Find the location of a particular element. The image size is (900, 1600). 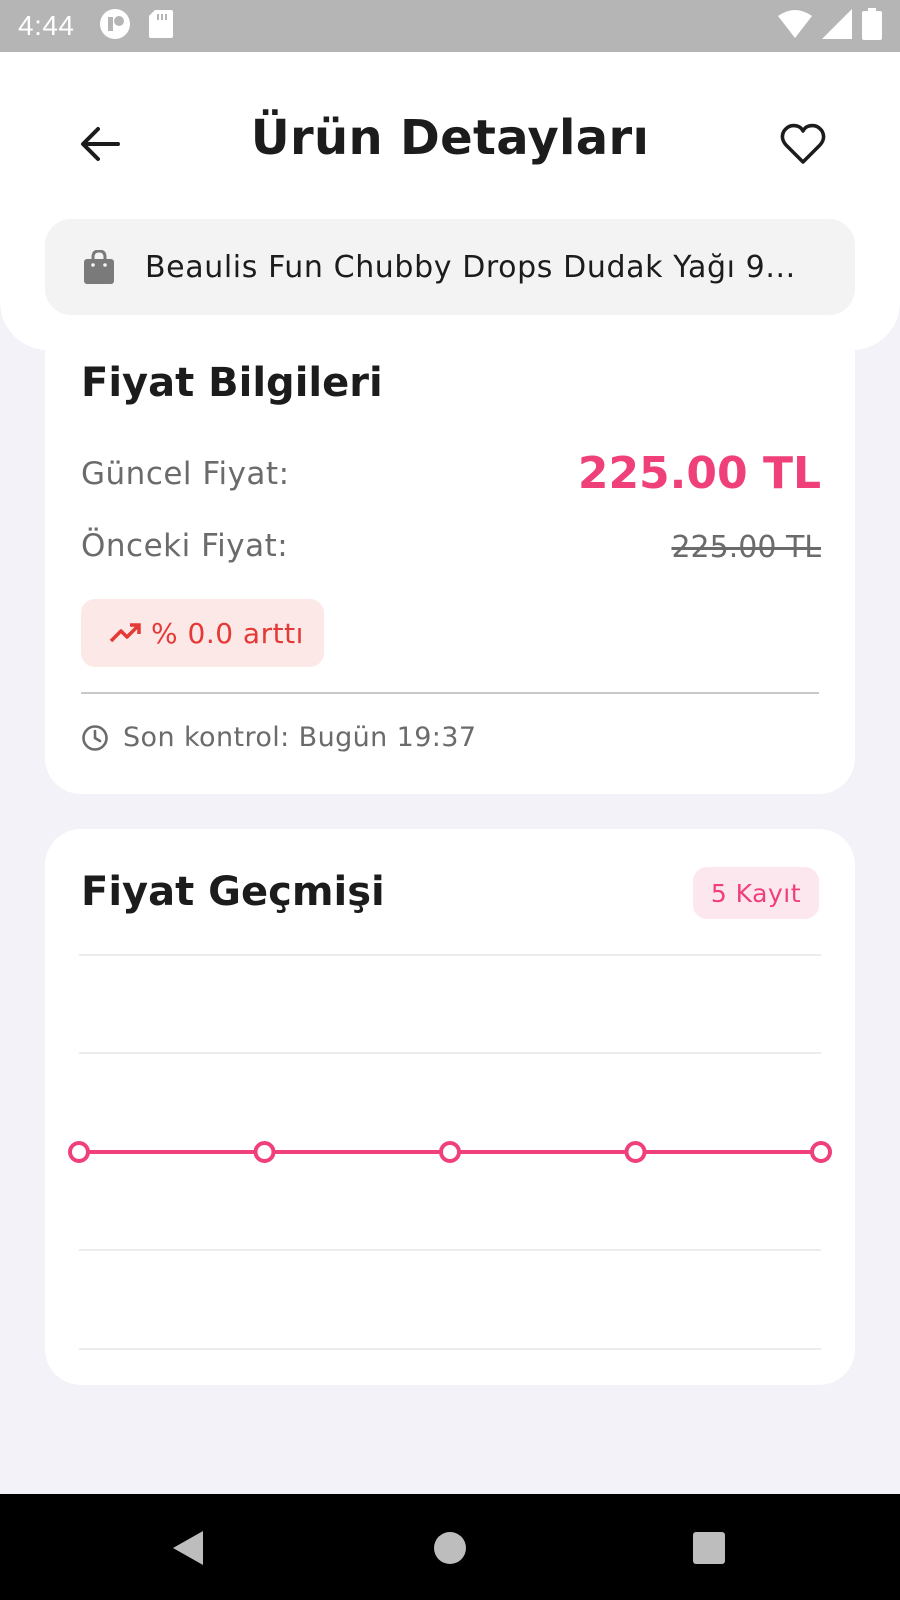

trending-up-icon is located at coordinates (125, 633).